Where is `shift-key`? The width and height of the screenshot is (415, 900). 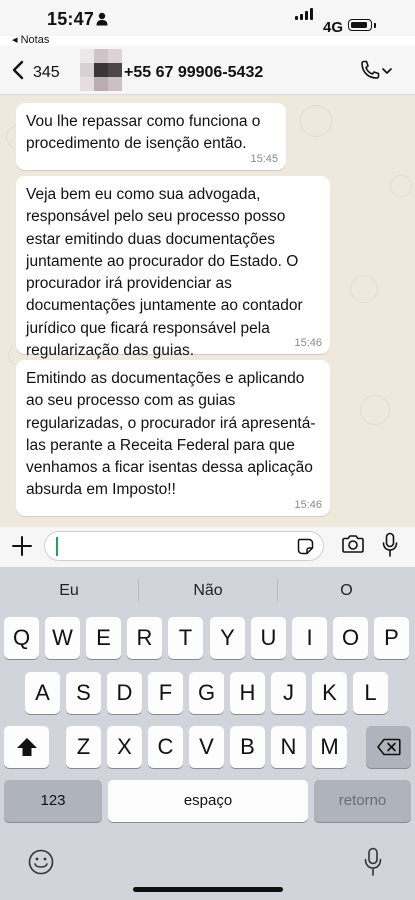 shift-key is located at coordinates (26, 747).